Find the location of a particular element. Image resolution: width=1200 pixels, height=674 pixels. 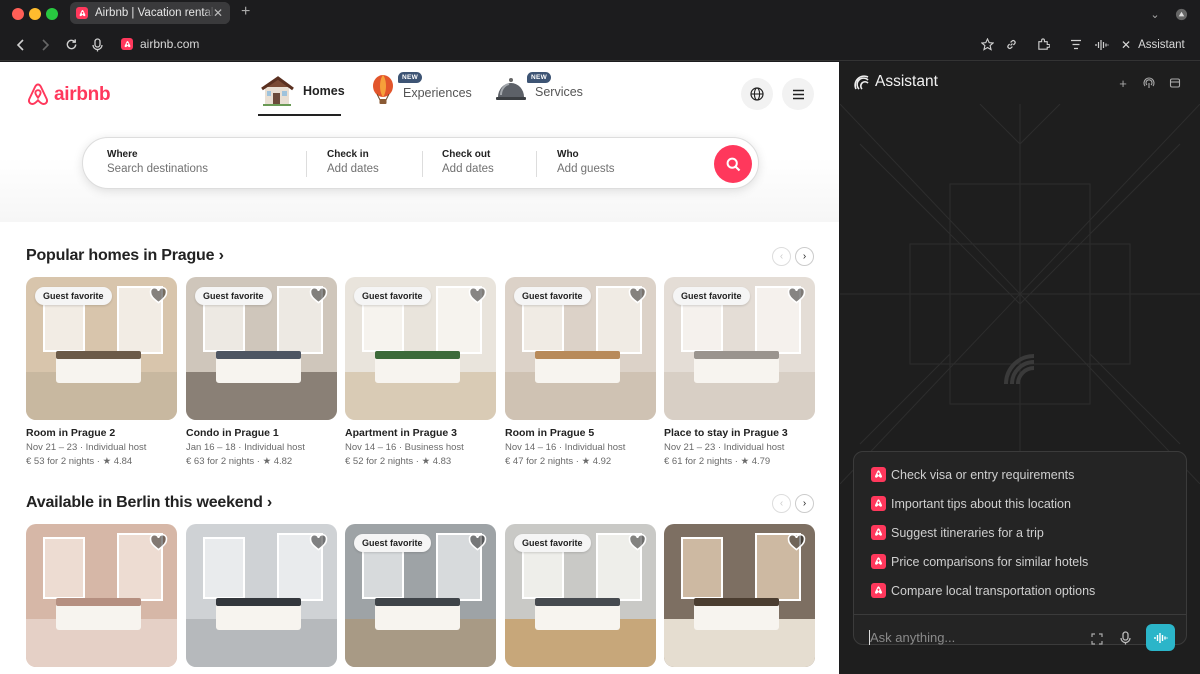

extensions-icon is located at coordinates (1043, 44).